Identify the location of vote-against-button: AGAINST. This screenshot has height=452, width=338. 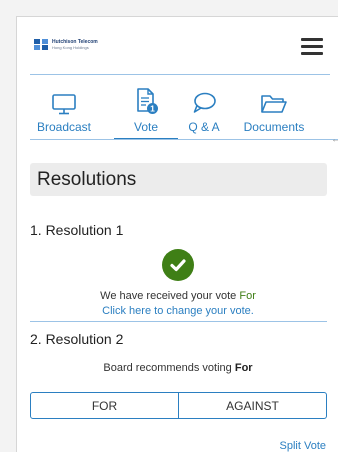
(252, 405).